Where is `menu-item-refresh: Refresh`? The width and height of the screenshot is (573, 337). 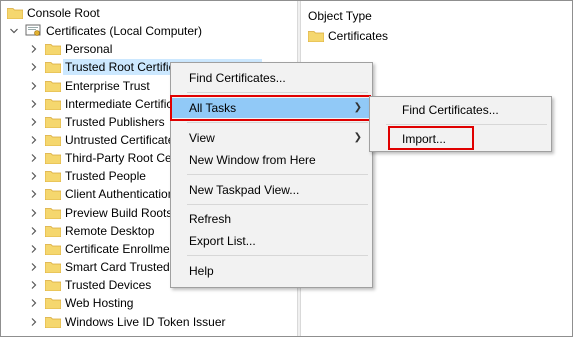
menu-item-refresh: Refresh is located at coordinates (271, 219).